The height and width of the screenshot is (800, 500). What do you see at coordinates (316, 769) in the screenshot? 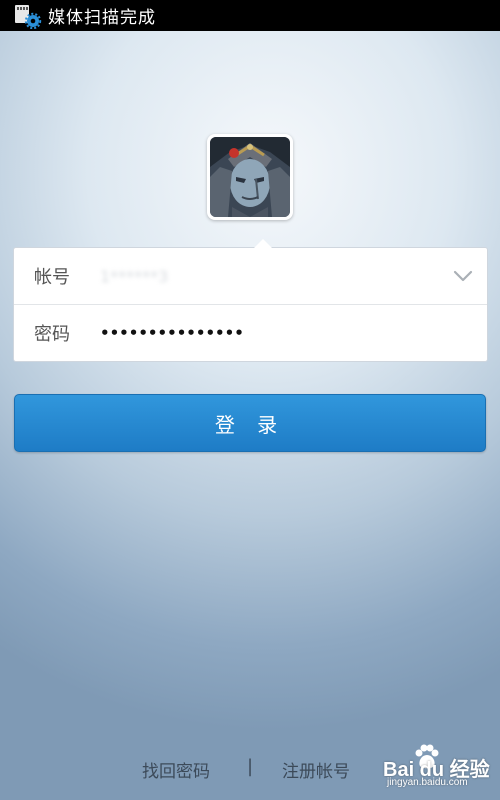
I see `register-link: 注册帐号` at bounding box center [316, 769].